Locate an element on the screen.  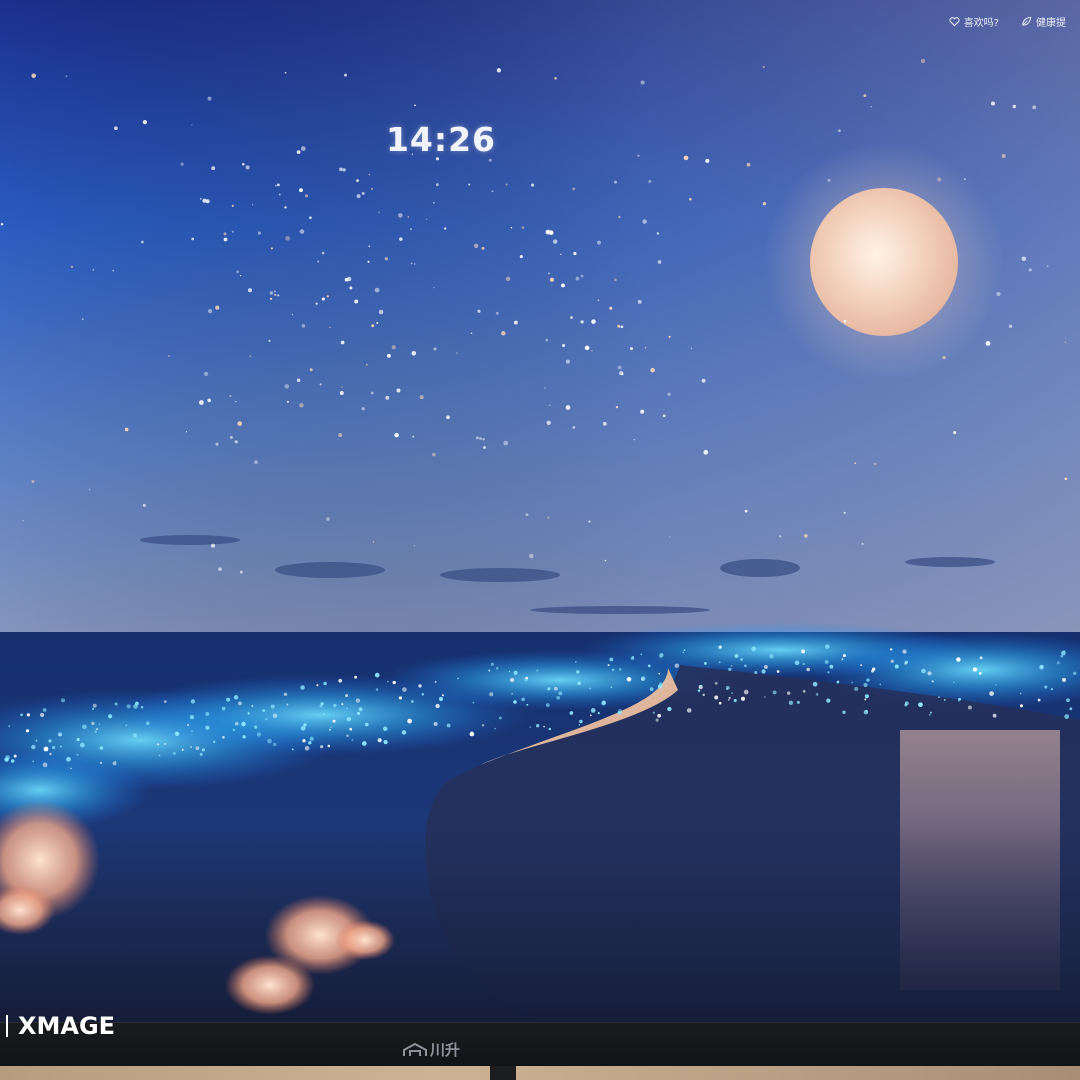
health-reminder-button: 健康提 is located at coordinates (1043, 21).